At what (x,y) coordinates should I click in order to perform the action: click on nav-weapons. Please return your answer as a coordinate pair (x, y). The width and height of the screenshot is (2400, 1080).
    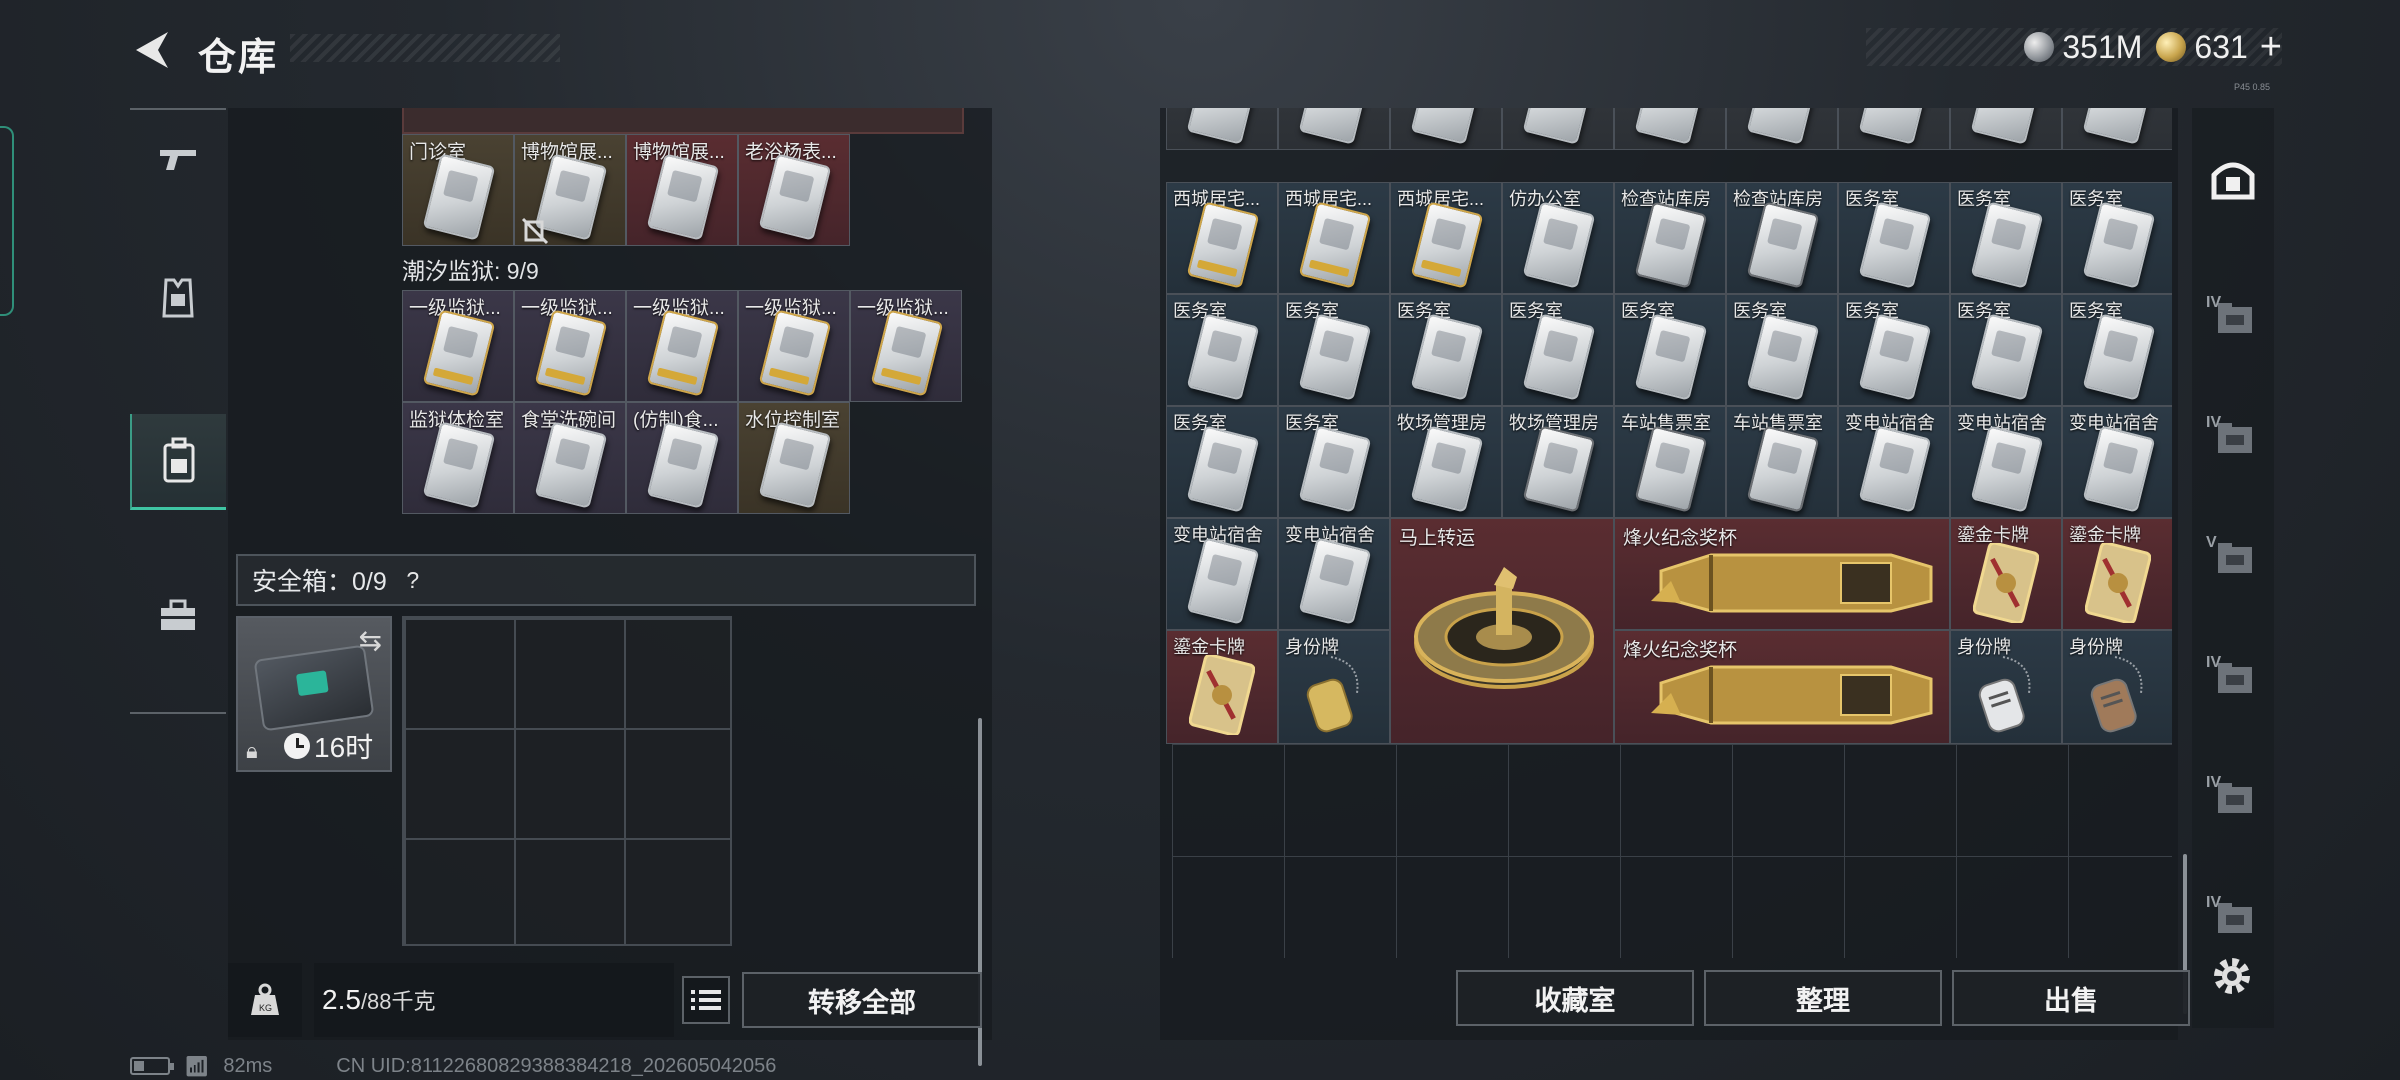
    Looking at the image, I should click on (178, 158).